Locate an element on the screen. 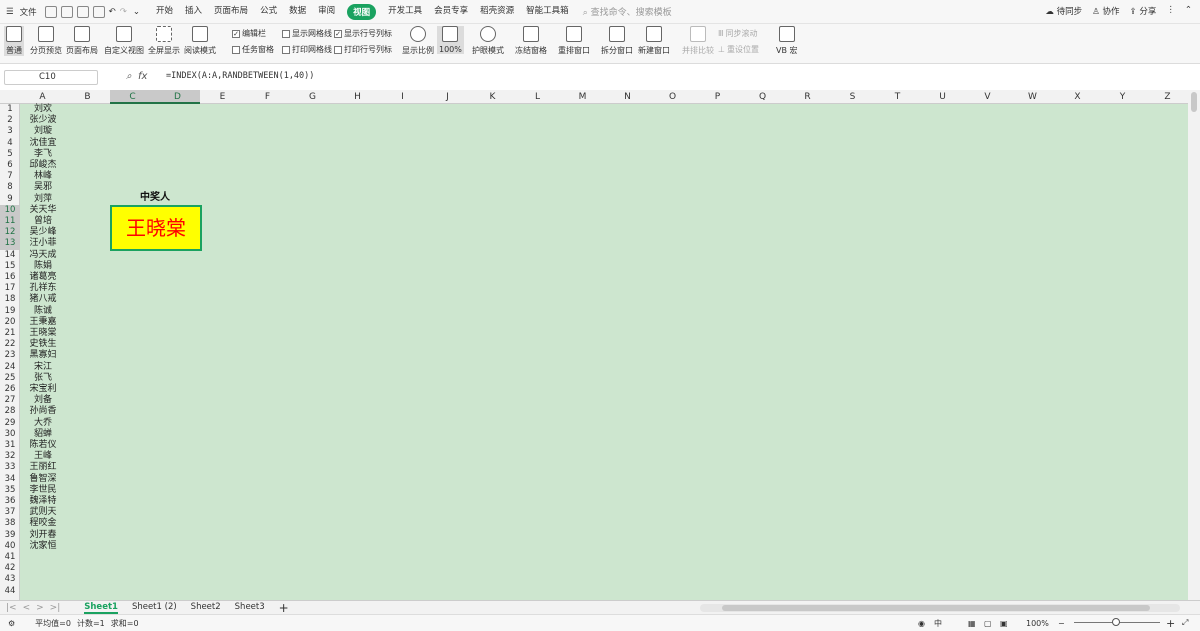  row-header: 15 is located at coordinates (10, 266).